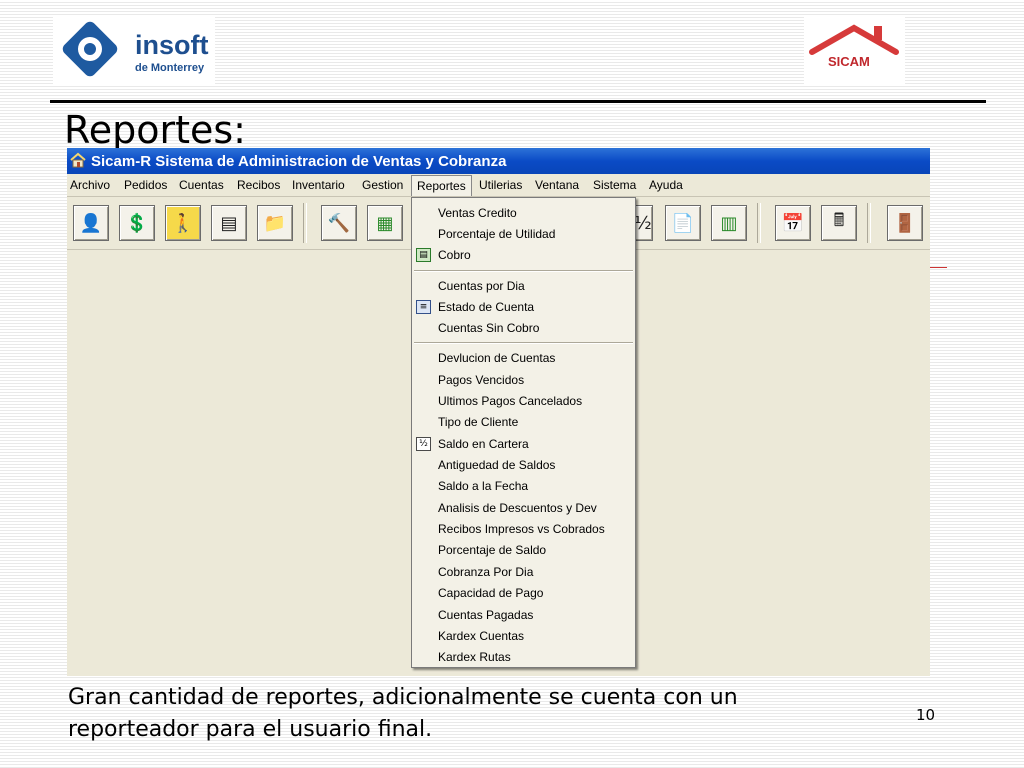 This screenshot has height=768, width=1024. Describe the element at coordinates (614, 185) in the screenshot. I see `menu-sistema: Sistema` at that location.